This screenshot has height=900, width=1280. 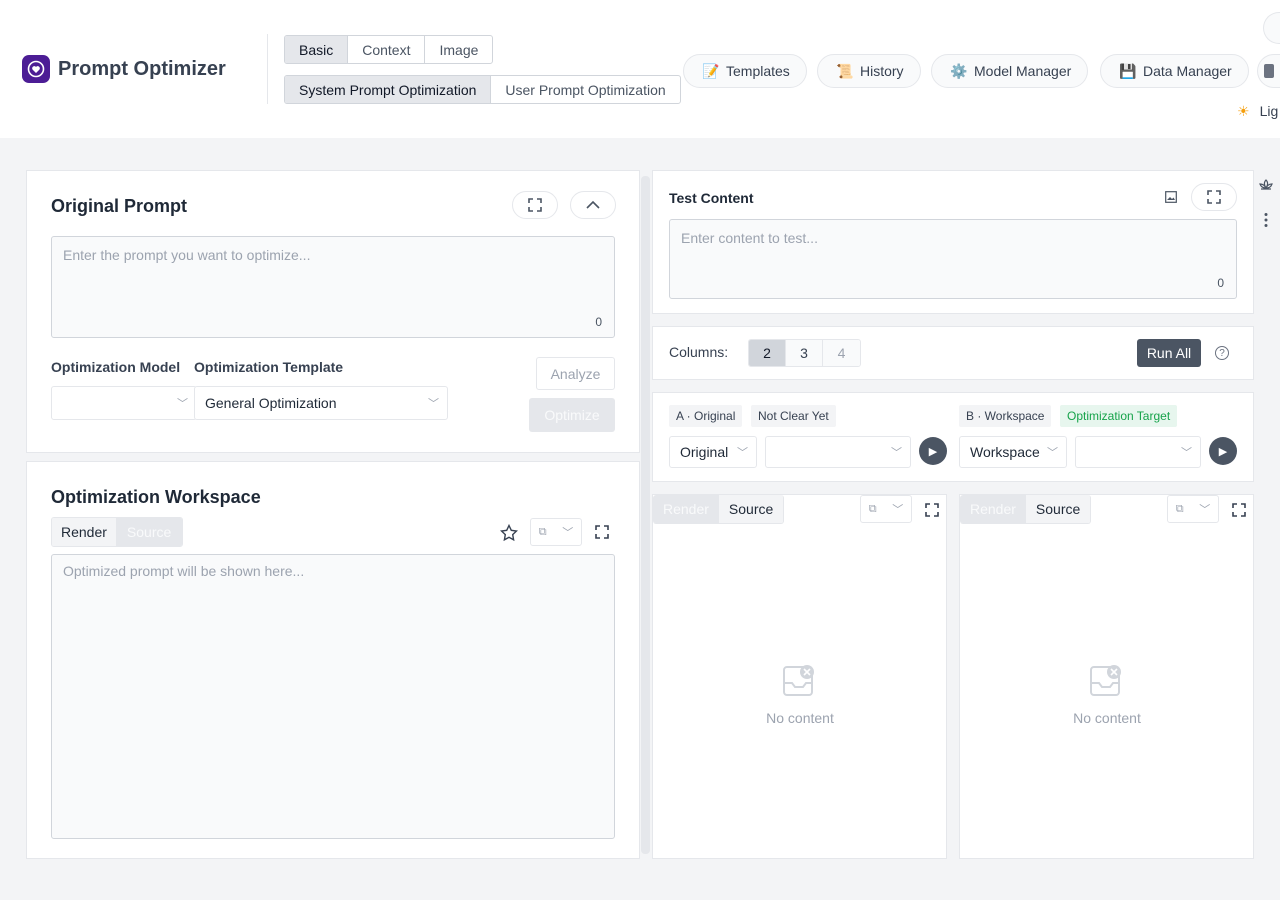 I want to click on variant-a-model-select: ﹀, so click(x=838, y=452).